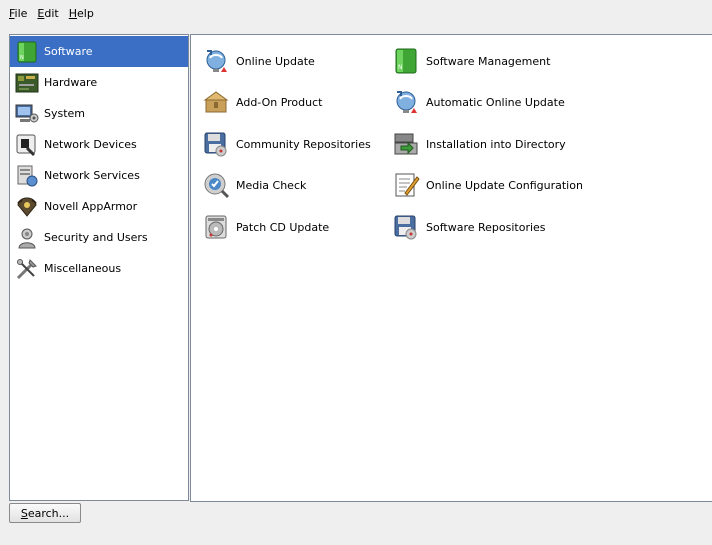  I want to click on menu-file: File, so click(18, 14).